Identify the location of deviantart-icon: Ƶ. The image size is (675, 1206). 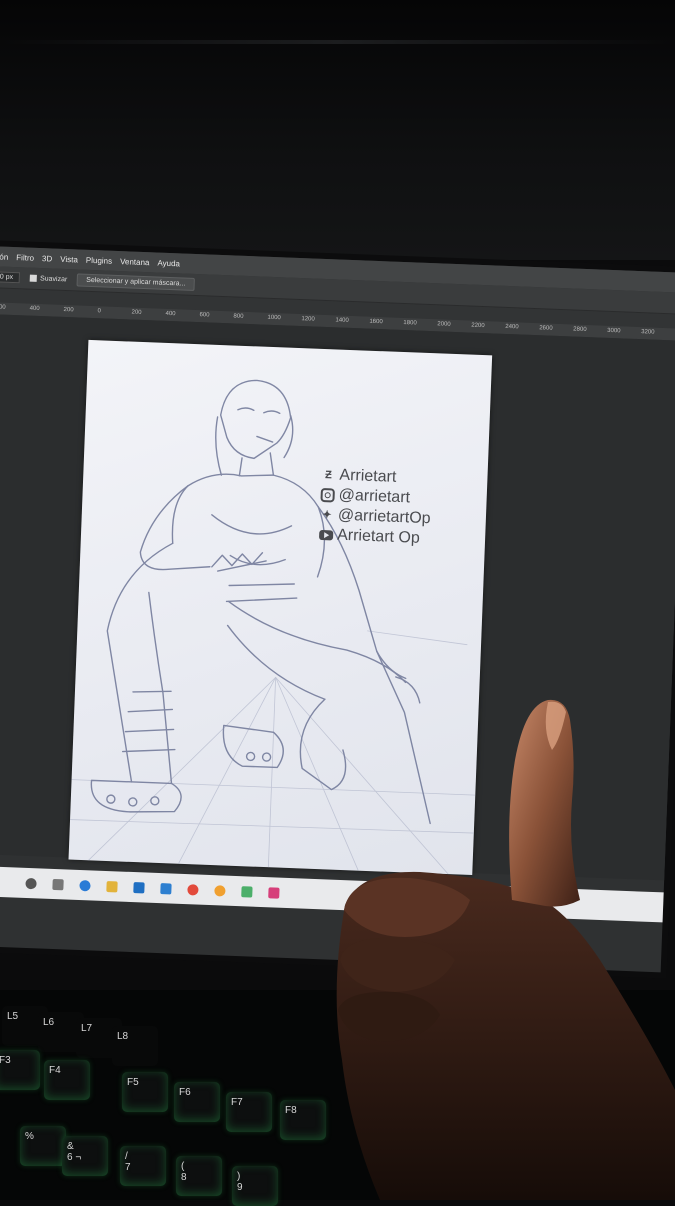
(328, 475).